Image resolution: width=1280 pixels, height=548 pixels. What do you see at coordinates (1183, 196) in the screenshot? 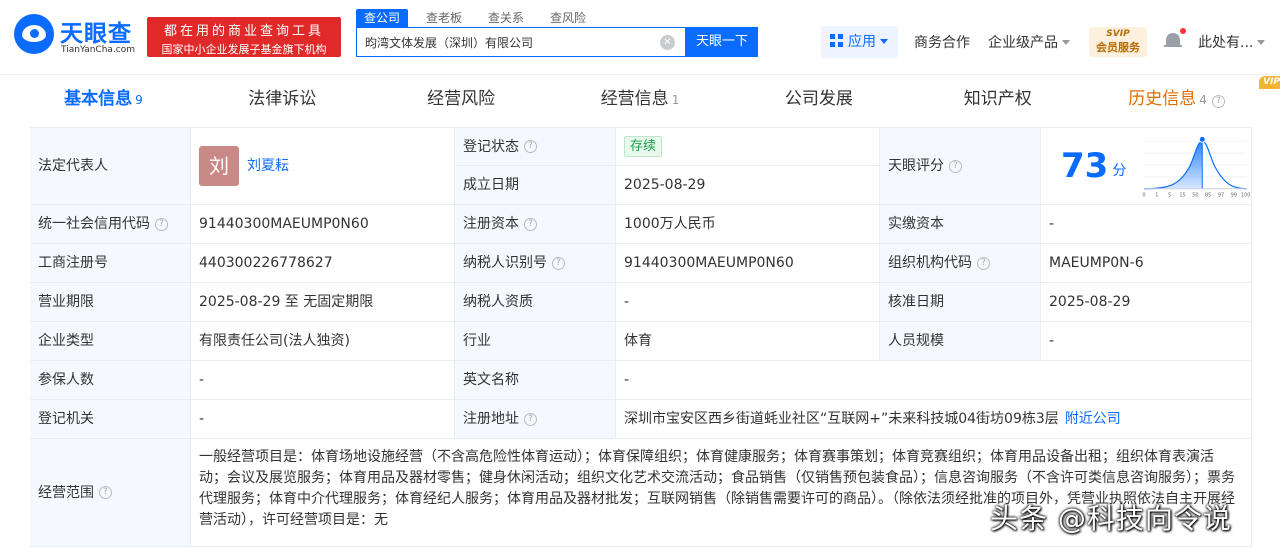
I see `score-axis-tick: 15` at bounding box center [1183, 196].